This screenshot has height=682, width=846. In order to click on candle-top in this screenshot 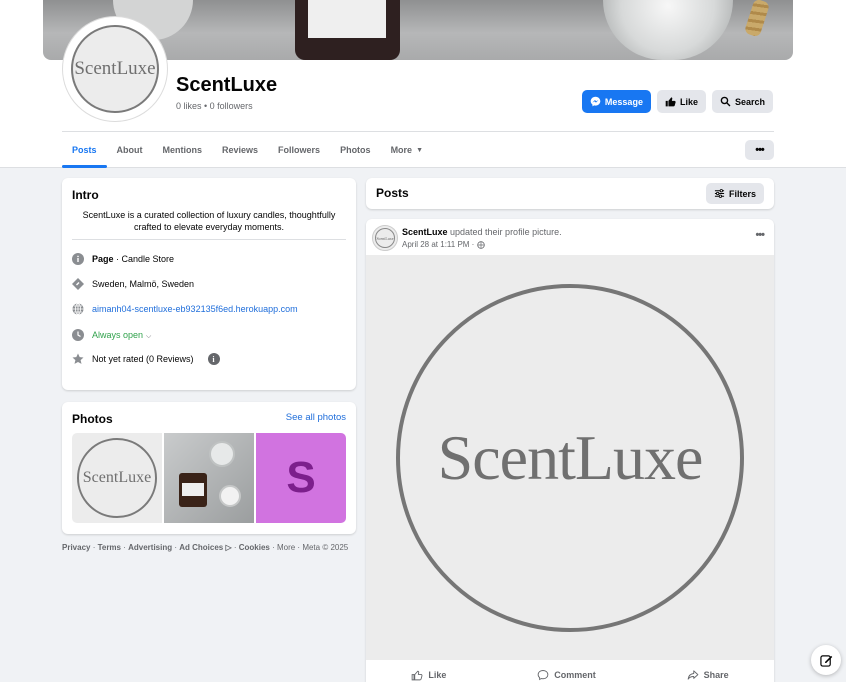, I will do `click(222, 454)`.